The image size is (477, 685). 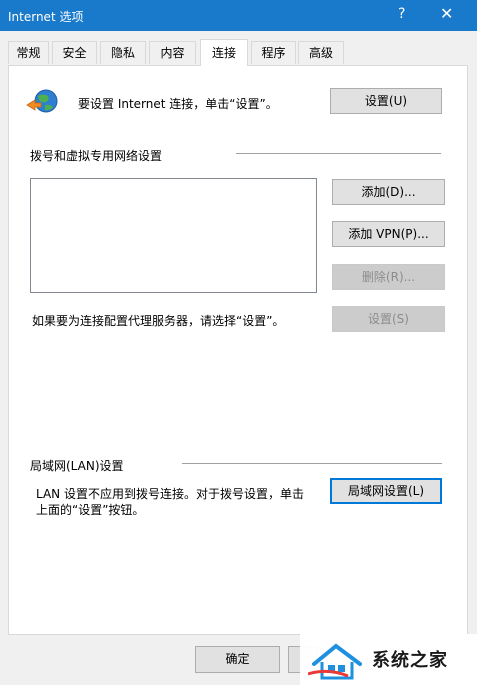 I want to click on window-title: Internet 选项, so click(x=46, y=17).